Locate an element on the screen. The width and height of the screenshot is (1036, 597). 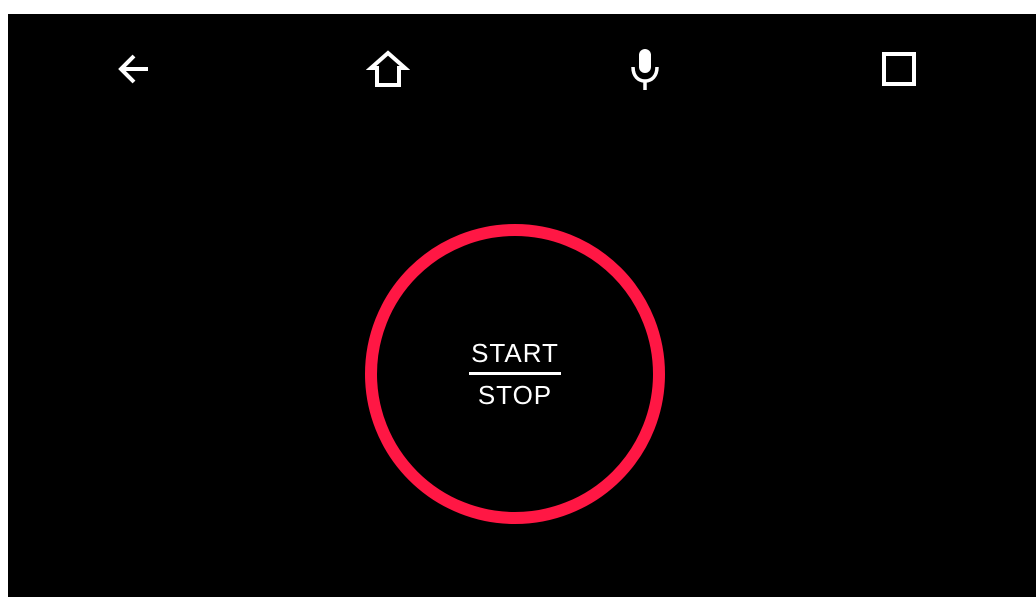
home-button is located at coordinates (388, 69).